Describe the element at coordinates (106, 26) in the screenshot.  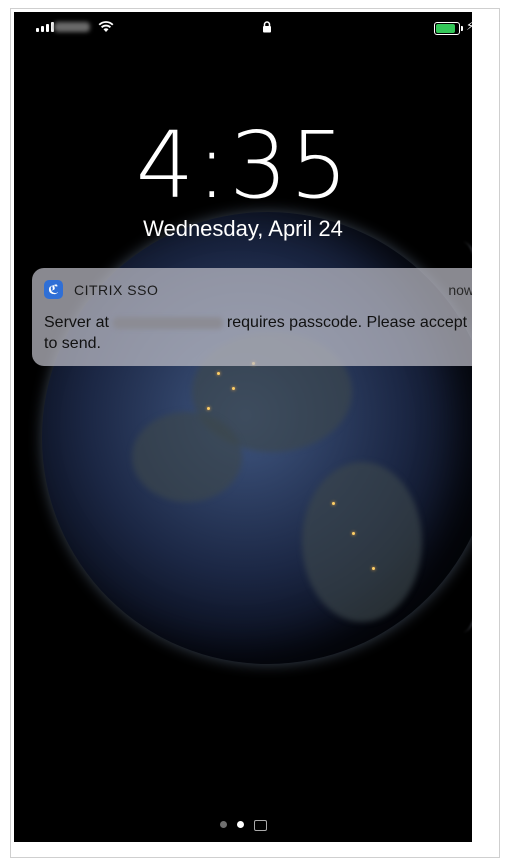
I see `wifi-icon` at that location.